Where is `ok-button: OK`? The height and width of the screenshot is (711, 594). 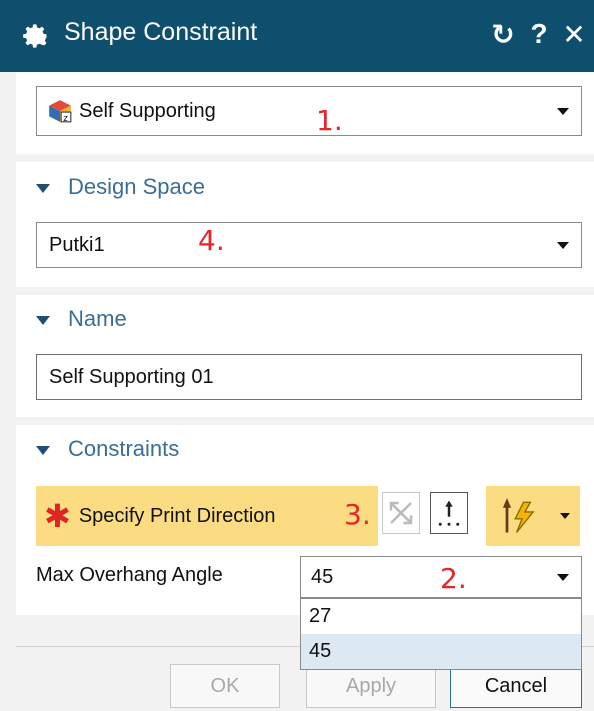
ok-button: OK is located at coordinates (225, 686).